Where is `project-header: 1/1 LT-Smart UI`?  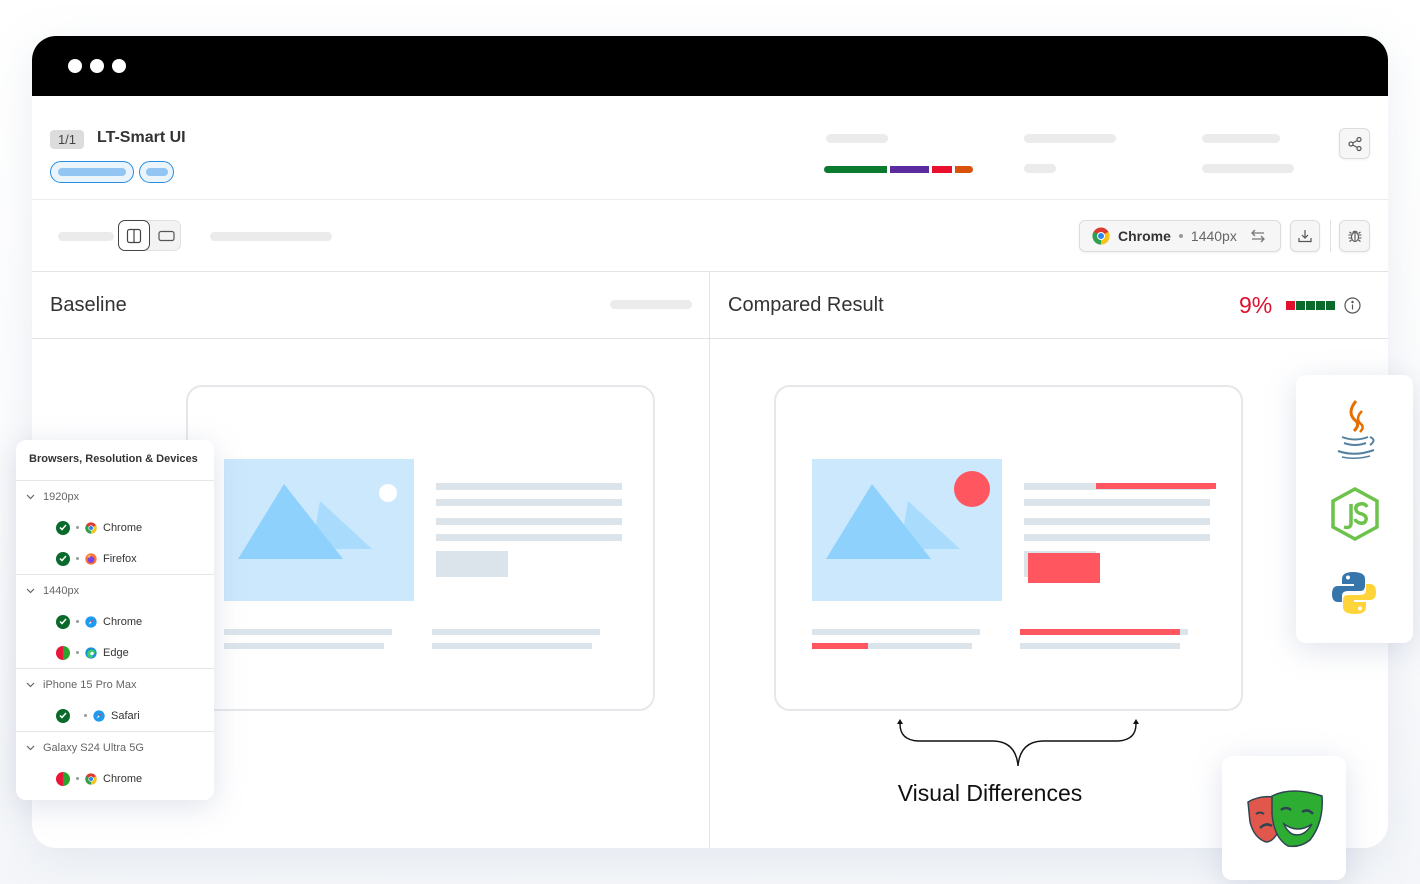
project-header: 1/1 LT-Smart UI is located at coordinates (710, 148).